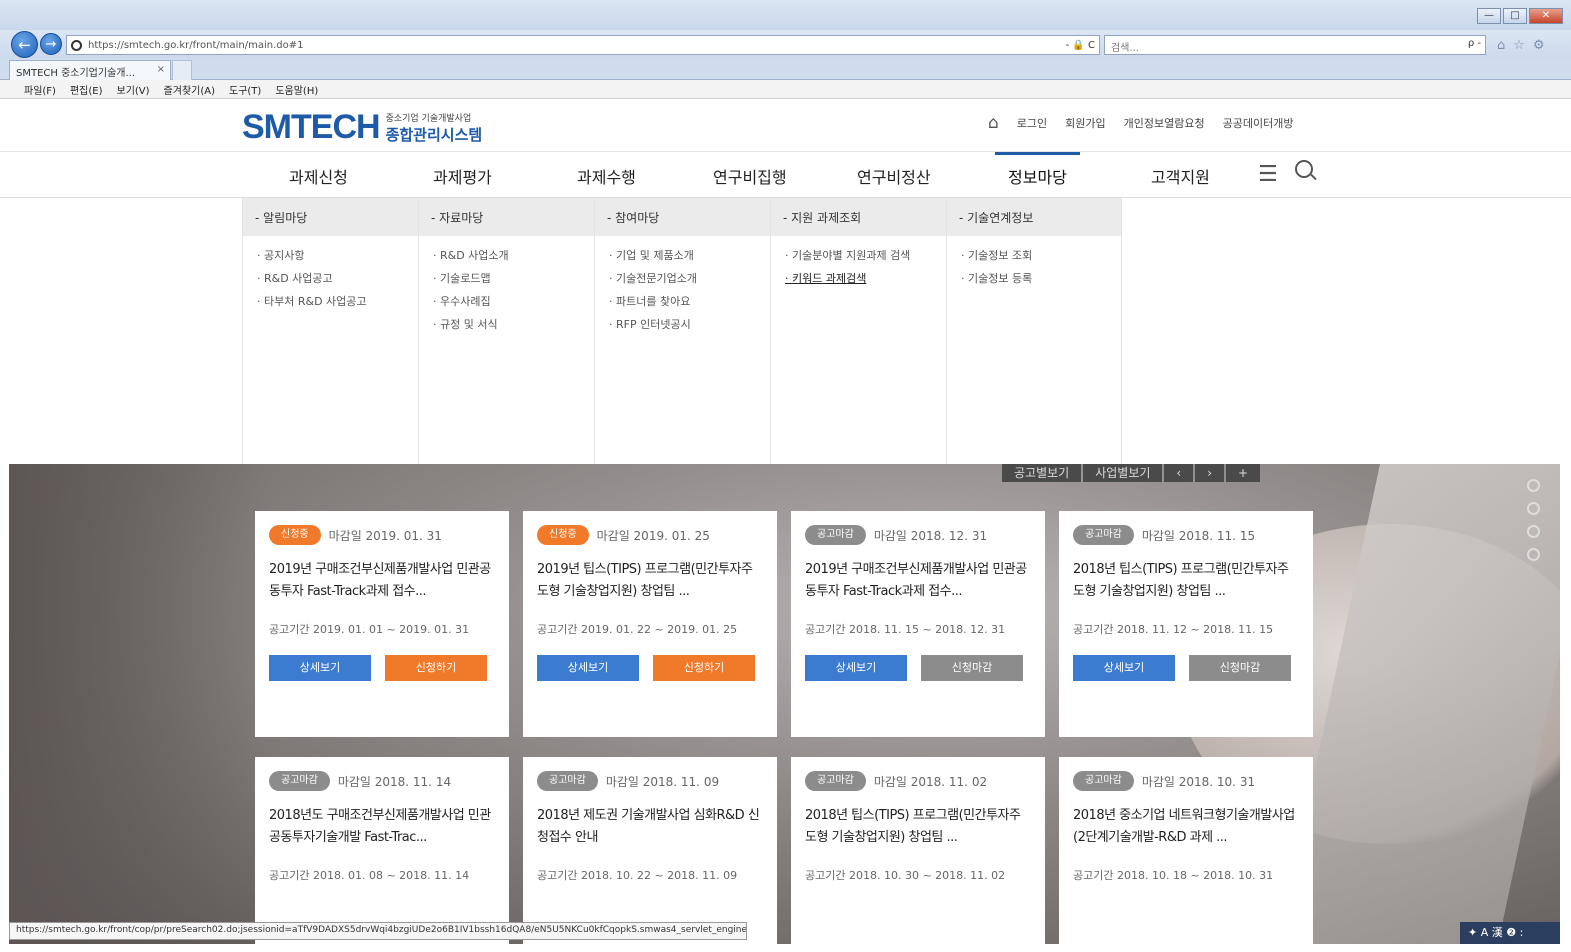 Image resolution: width=1571 pixels, height=952 pixels. I want to click on signup-link: 회원가입, so click(1085, 123).